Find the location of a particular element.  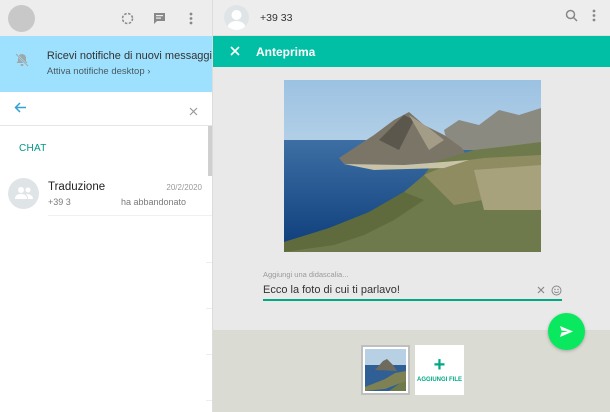

notification-subtitle: Attiva notifiche desktop is located at coordinates (96, 71).